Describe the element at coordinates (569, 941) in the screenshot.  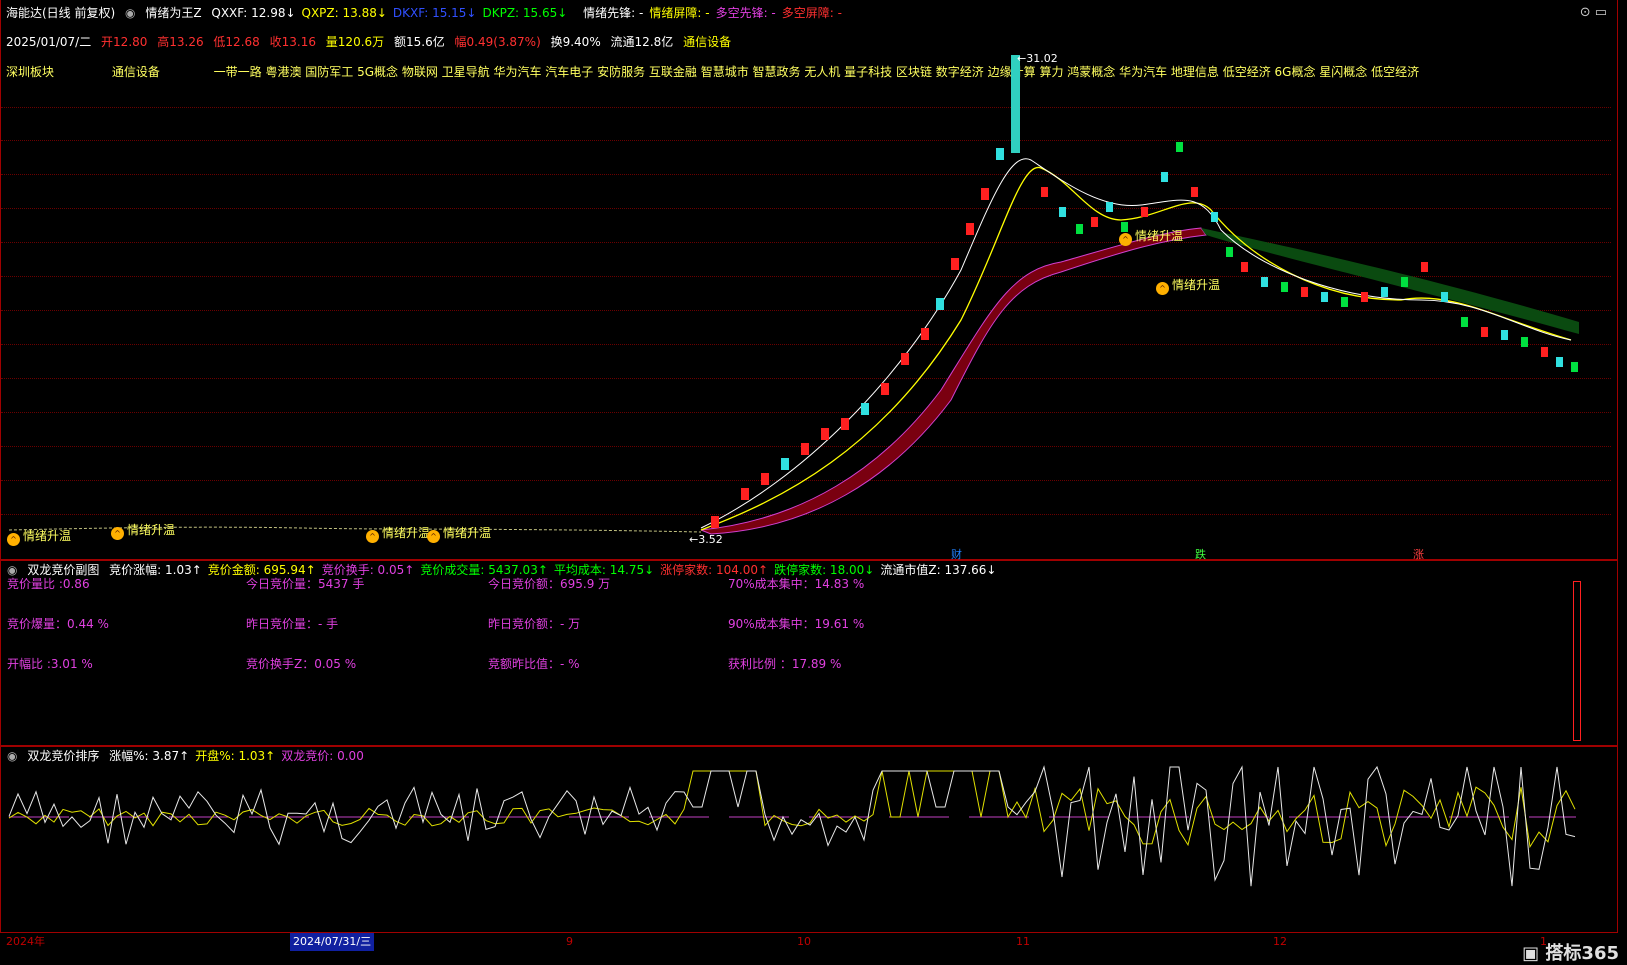
I see `date-axis-label: 9` at that location.